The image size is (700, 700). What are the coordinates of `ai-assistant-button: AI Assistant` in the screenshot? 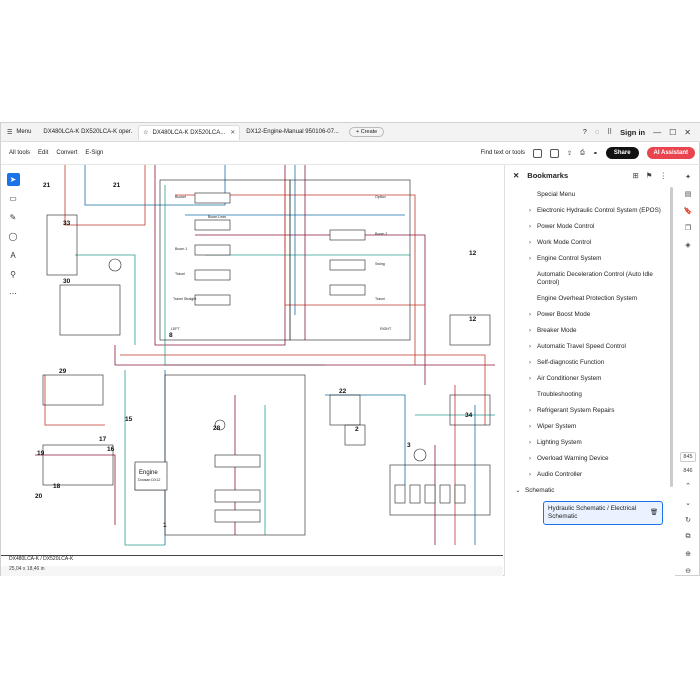 It's located at (670, 153).